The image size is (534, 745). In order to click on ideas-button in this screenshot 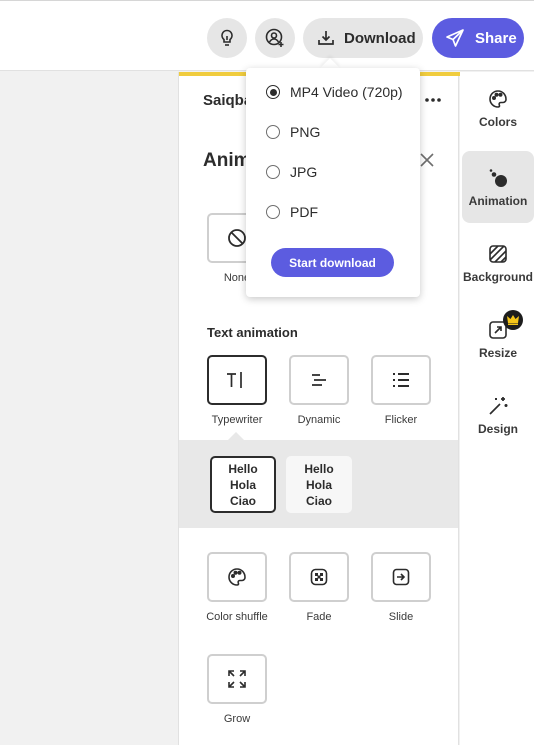, I will do `click(227, 38)`.